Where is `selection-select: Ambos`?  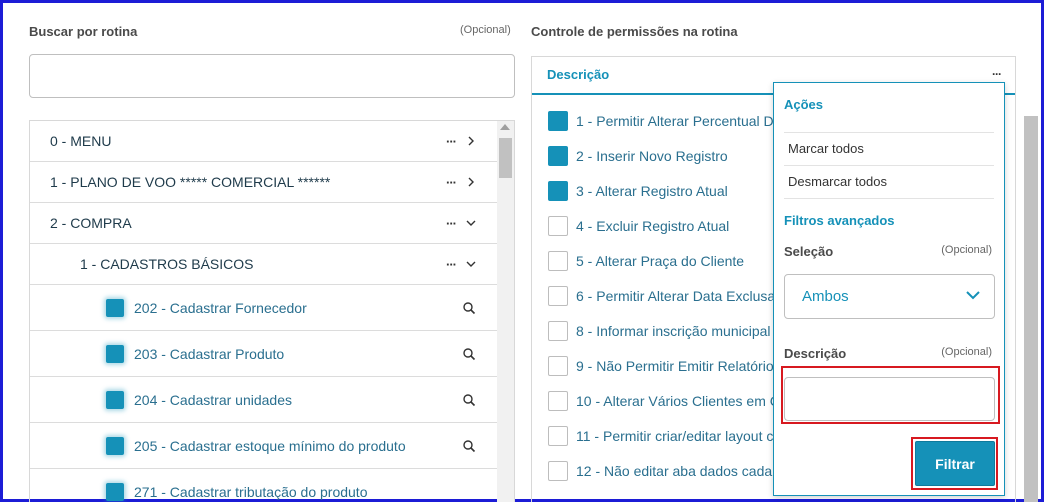 selection-select: Ambos is located at coordinates (889, 296).